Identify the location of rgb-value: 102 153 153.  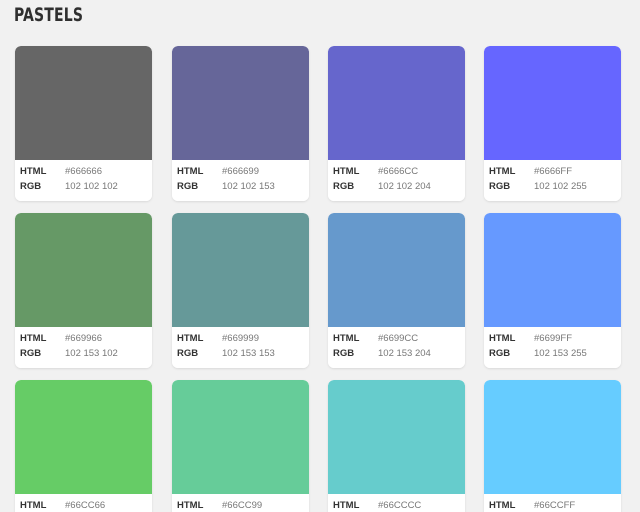
(248, 353).